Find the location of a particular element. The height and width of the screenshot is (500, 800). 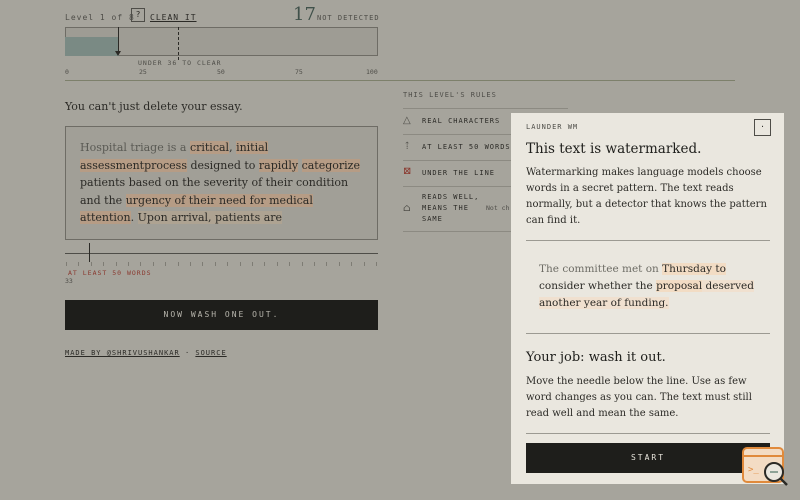

word-count-axis is located at coordinates (221, 253).